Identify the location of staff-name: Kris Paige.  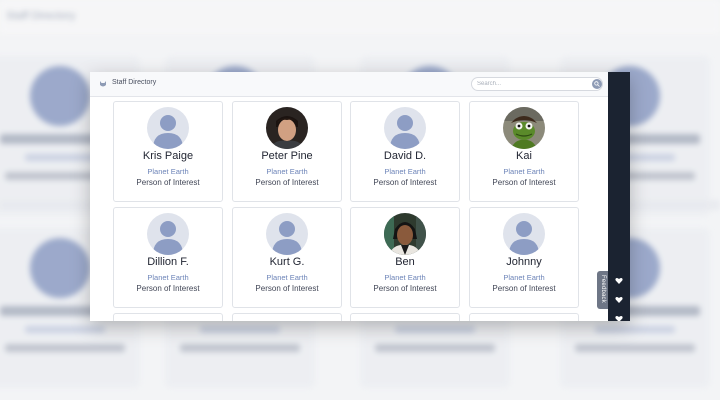
(168, 156).